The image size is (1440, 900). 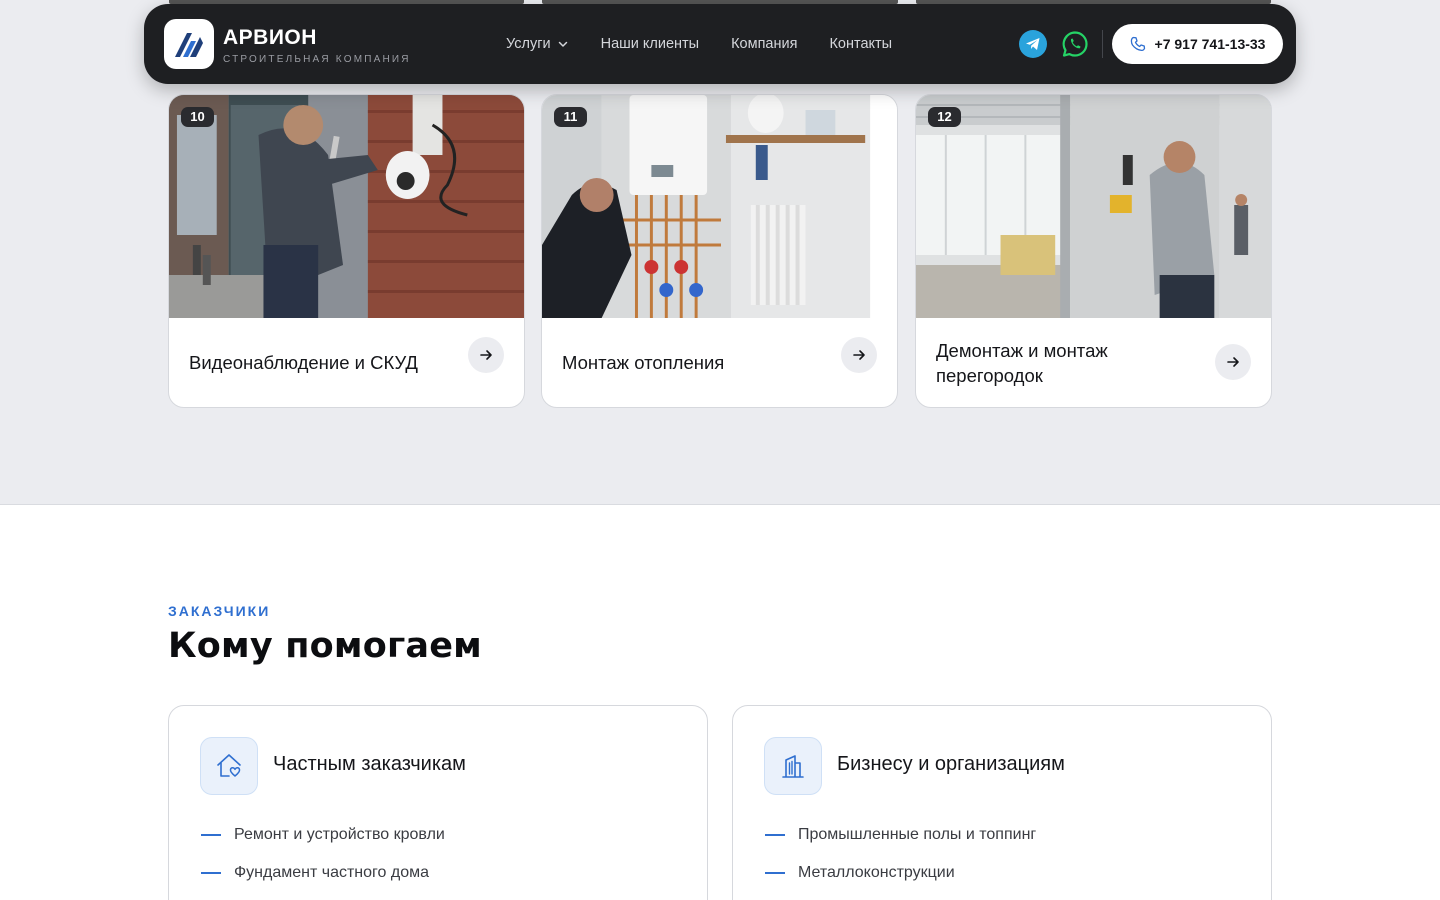 What do you see at coordinates (944, 117) in the screenshot?
I see `service-number-badge: 12` at bounding box center [944, 117].